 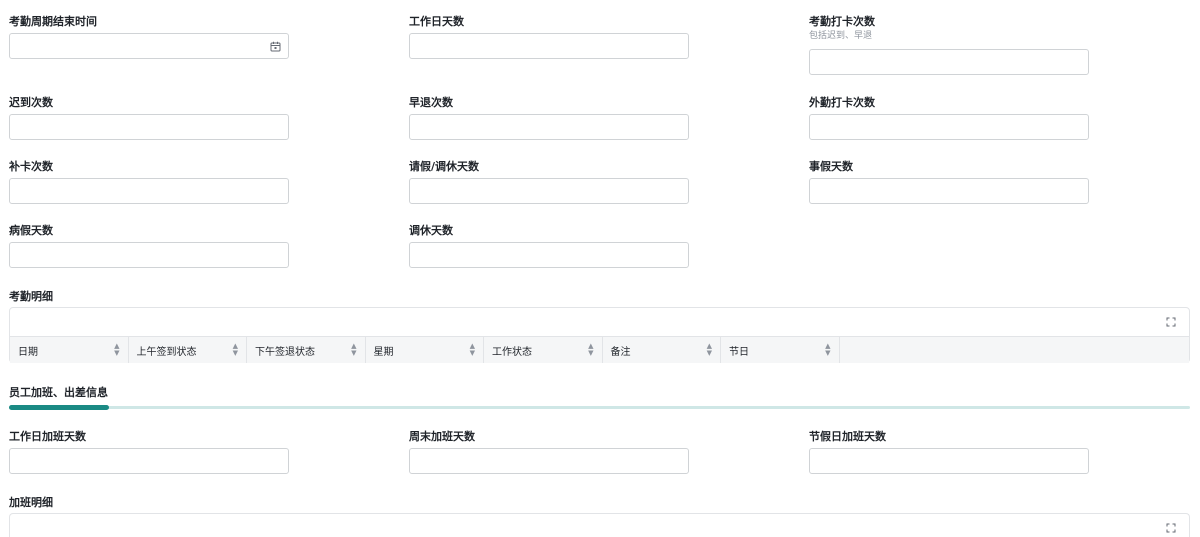 I want to click on field-cycle-end: 考勤周期结束时间, so click(x=149, y=37).